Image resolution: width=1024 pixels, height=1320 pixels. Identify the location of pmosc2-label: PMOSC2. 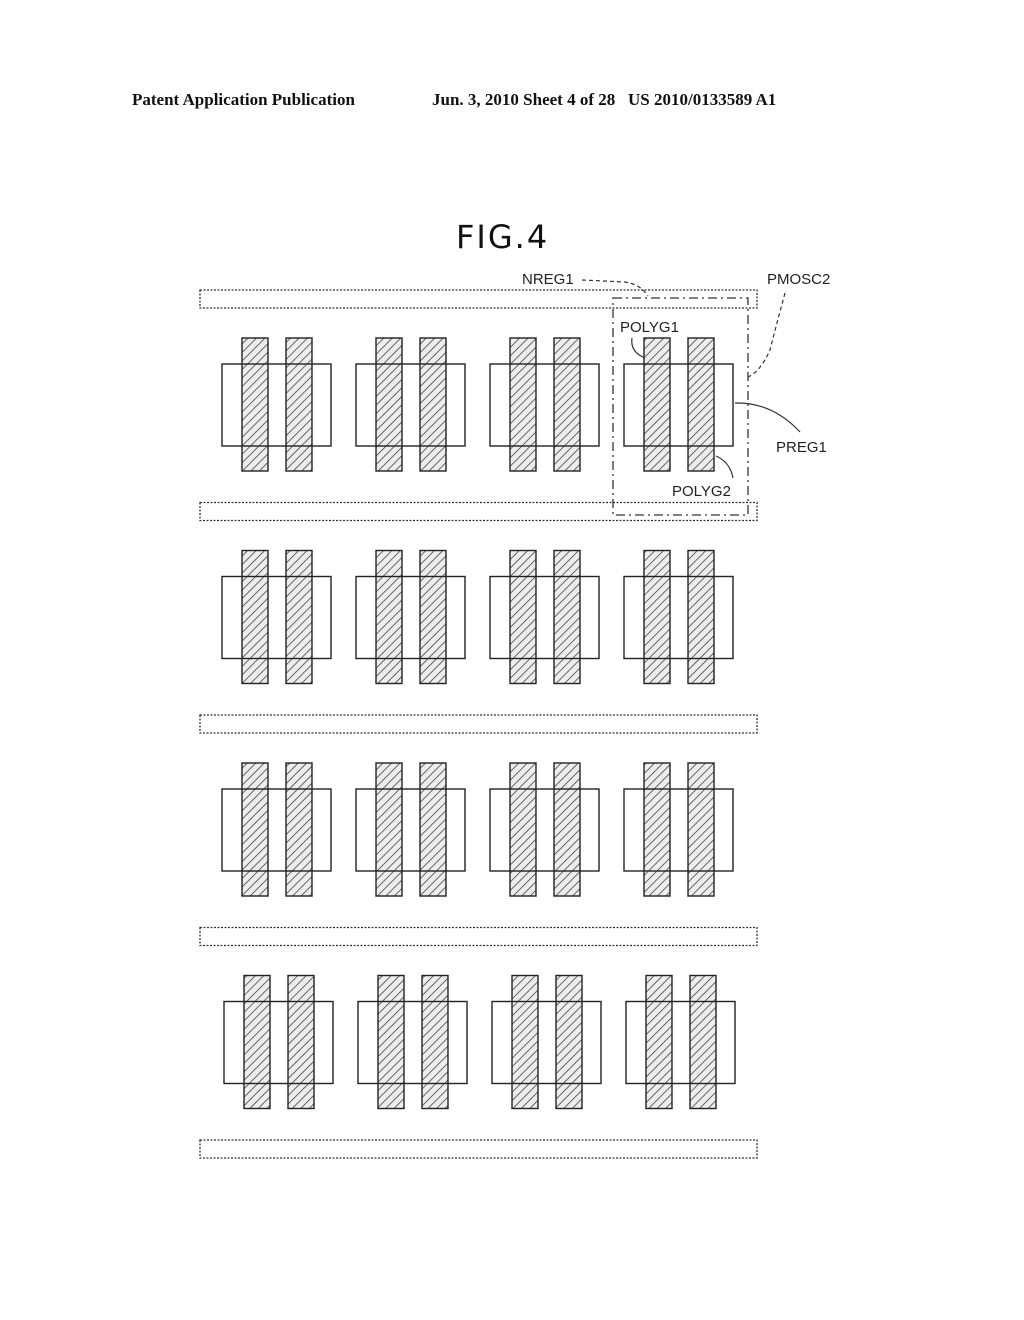
(798, 279).